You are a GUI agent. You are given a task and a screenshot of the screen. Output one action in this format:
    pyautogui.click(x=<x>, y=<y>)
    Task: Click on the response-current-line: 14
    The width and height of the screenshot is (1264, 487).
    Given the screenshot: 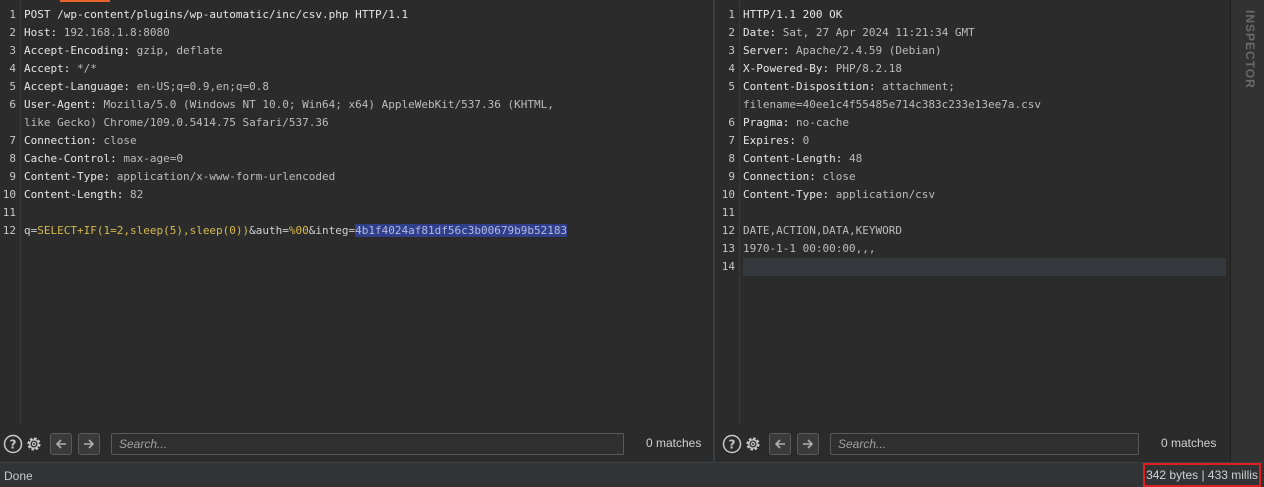 What is the action you would take?
    pyautogui.click(x=974, y=267)
    